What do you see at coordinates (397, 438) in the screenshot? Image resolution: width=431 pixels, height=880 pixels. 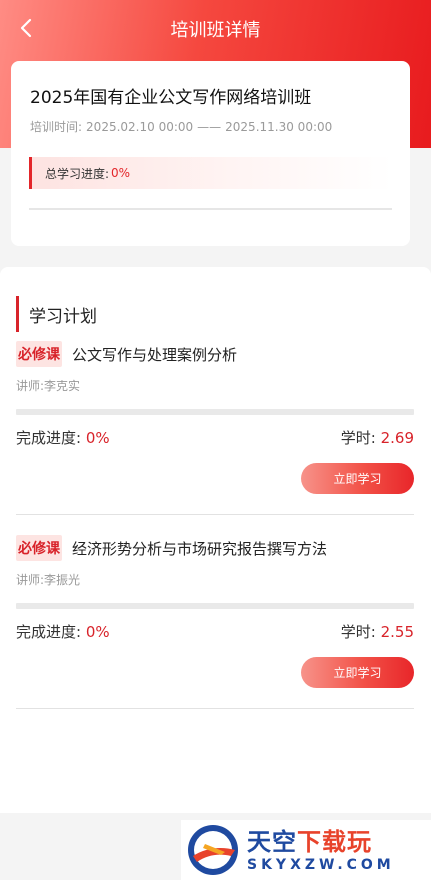 I see `course-hours-value: 2.69` at bounding box center [397, 438].